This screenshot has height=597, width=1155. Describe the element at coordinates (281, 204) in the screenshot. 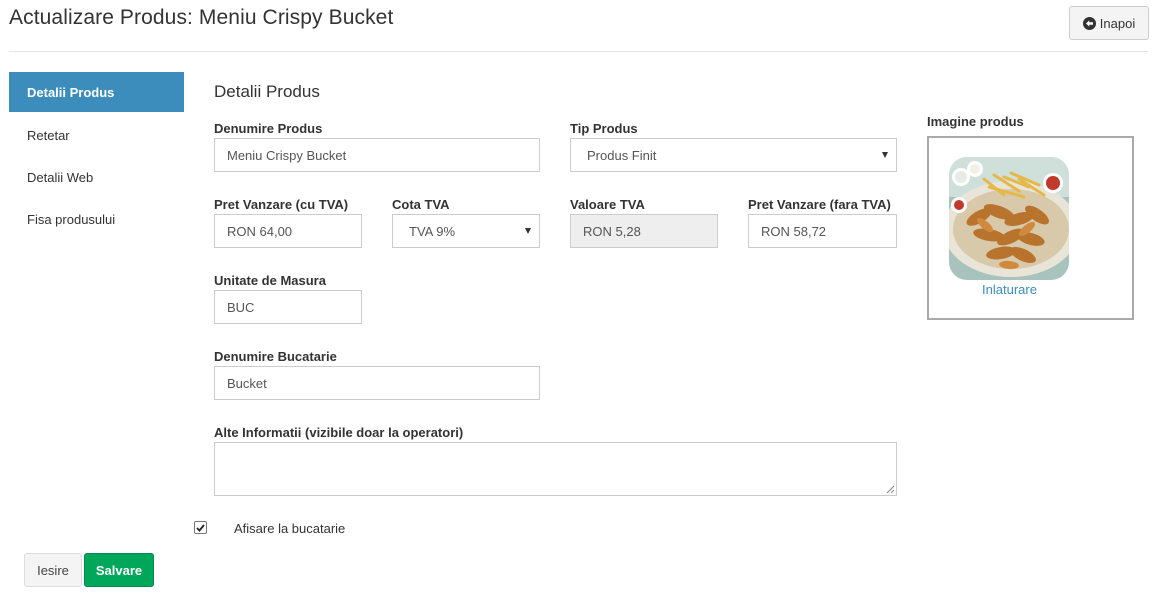

I see `price-with-vat-label: Pret Vanzare (cu TVA)` at that location.